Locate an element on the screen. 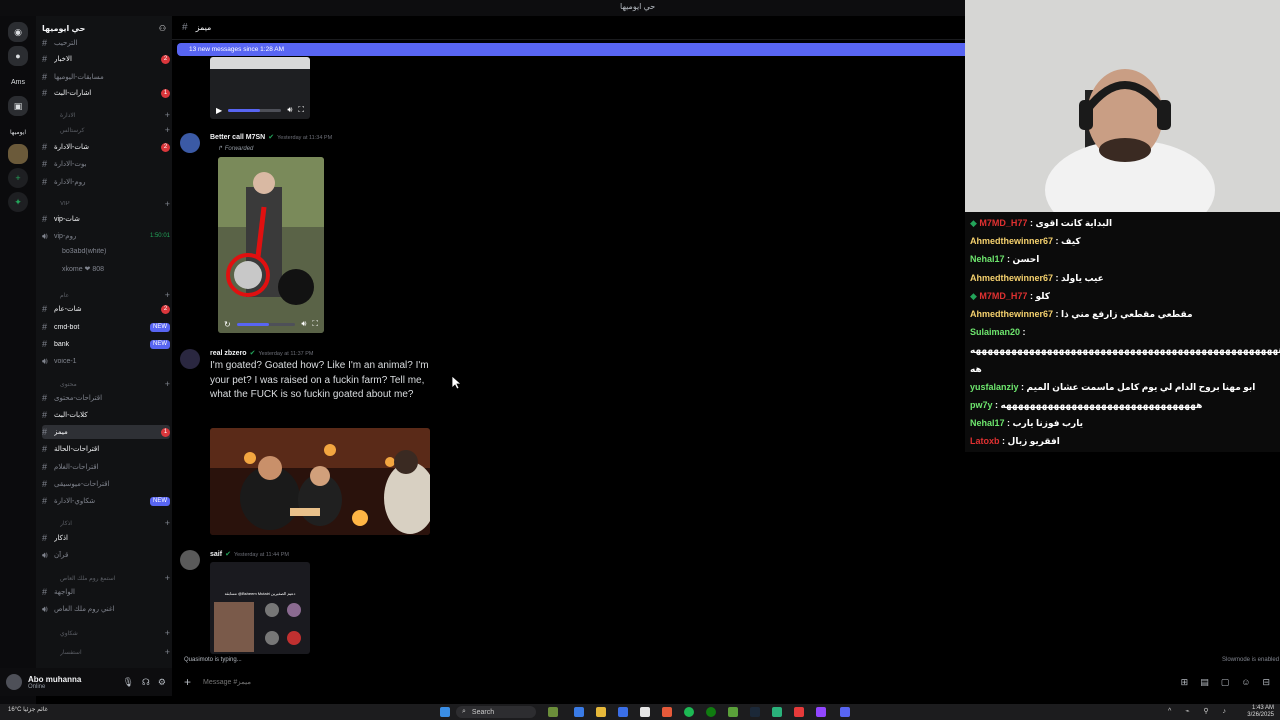 This screenshot has width=1280, height=720. channel-item: # اقتراحات-الغلام is located at coordinates (106, 467).